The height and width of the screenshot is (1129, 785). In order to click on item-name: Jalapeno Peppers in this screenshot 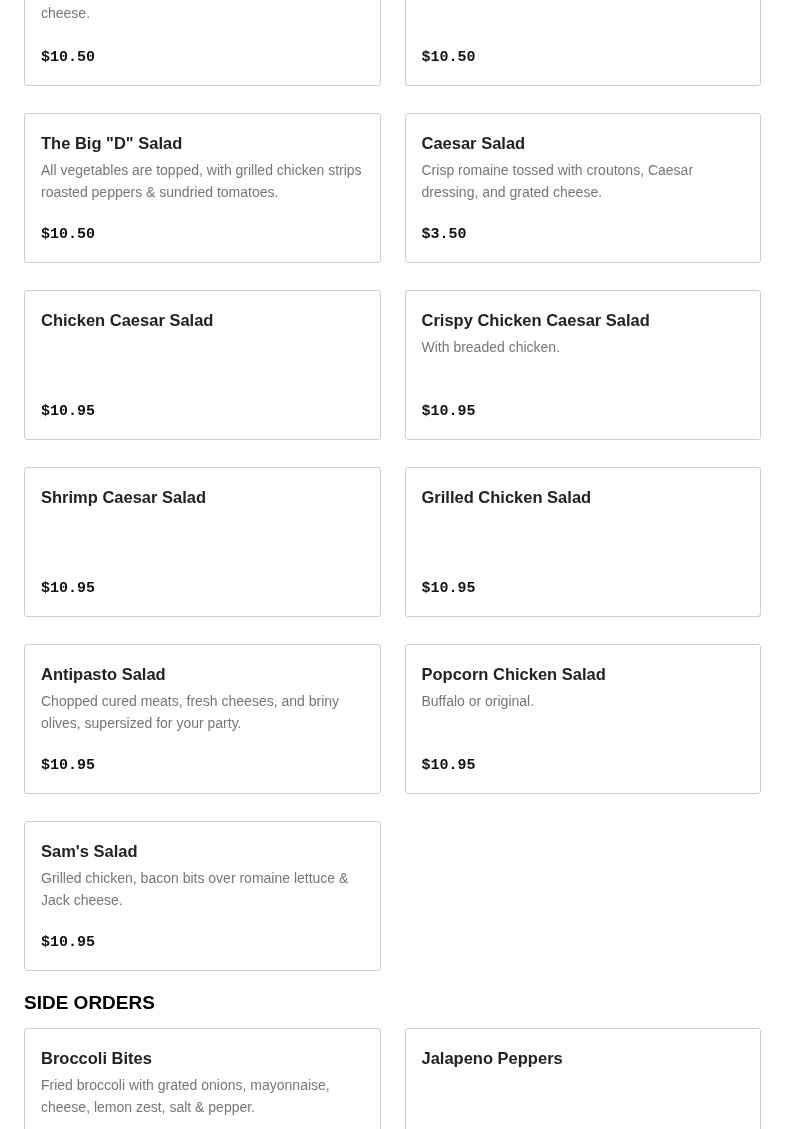, I will do `click(492, 1058)`.